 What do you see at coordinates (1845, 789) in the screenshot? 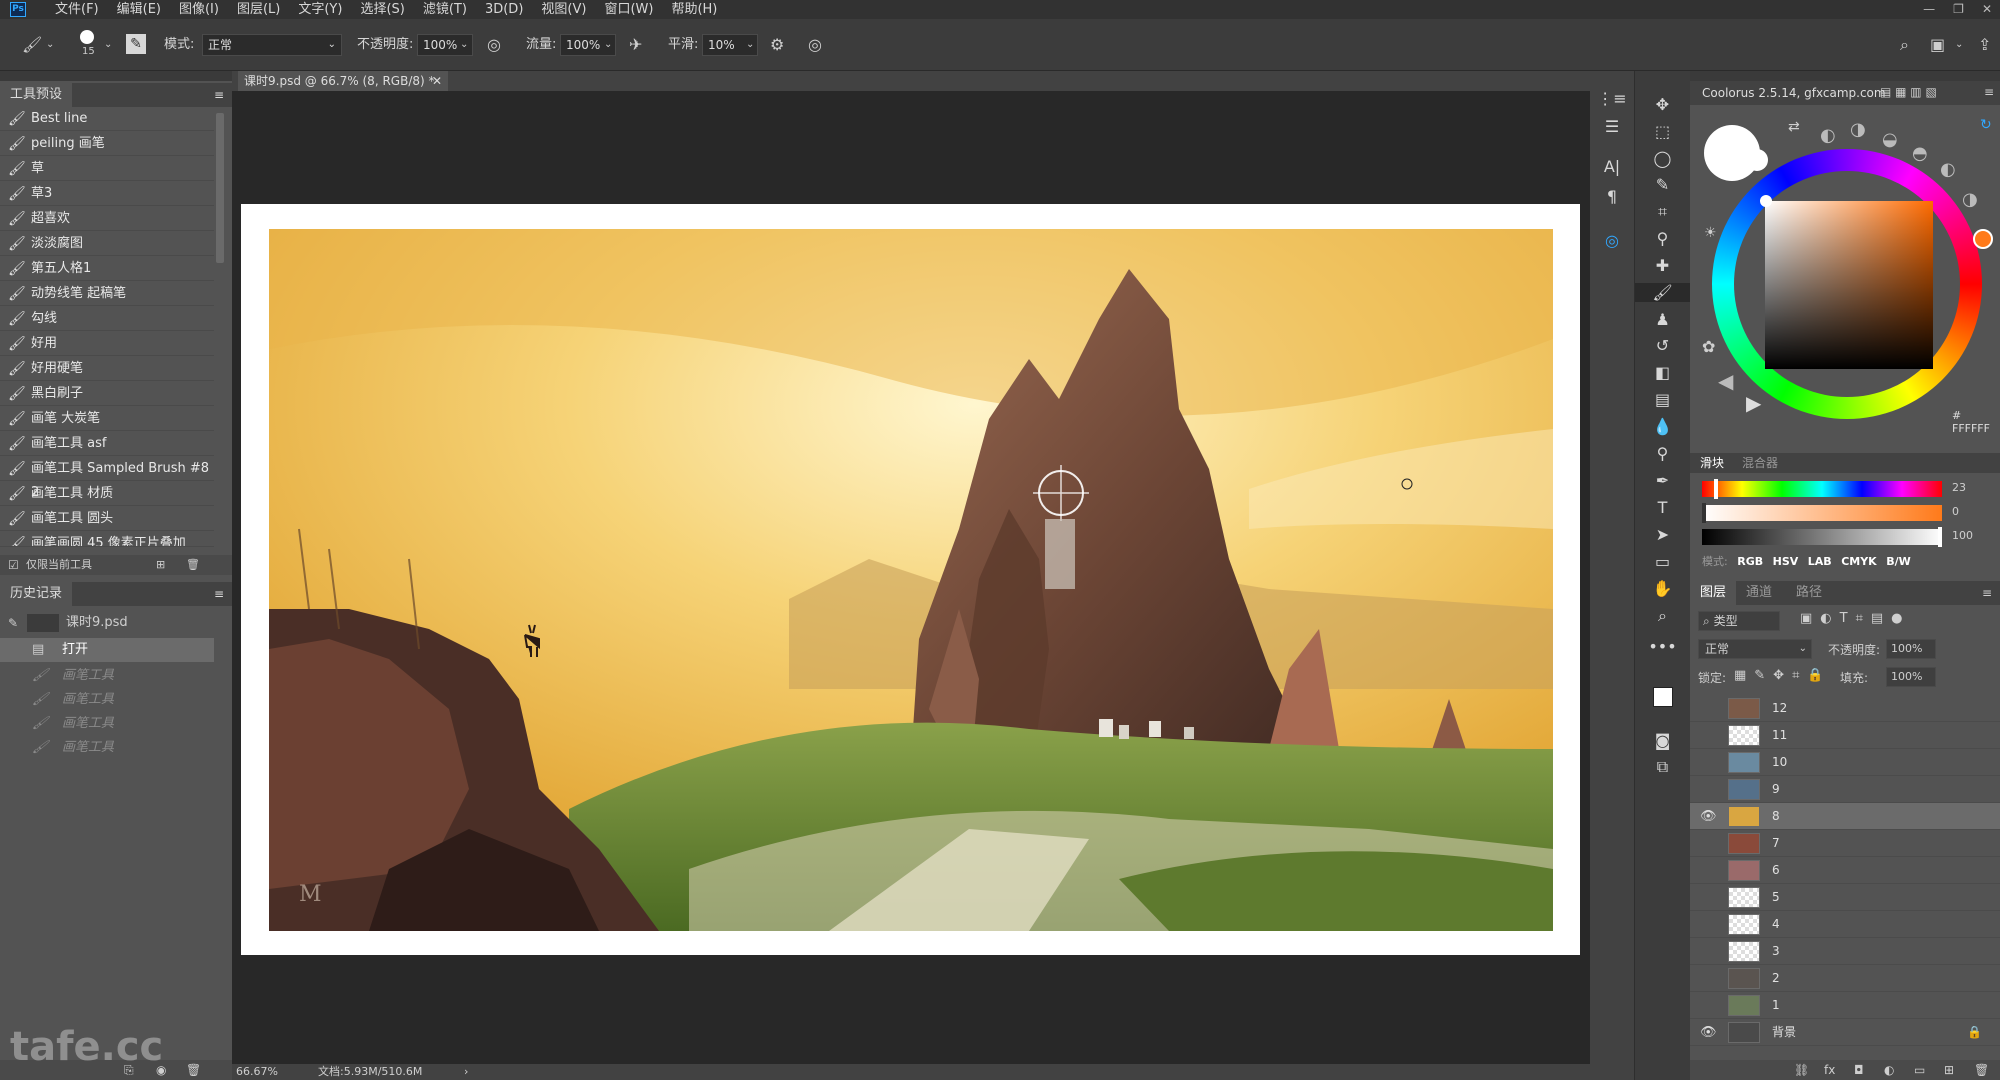
I see `layer-row: 9` at bounding box center [1845, 789].